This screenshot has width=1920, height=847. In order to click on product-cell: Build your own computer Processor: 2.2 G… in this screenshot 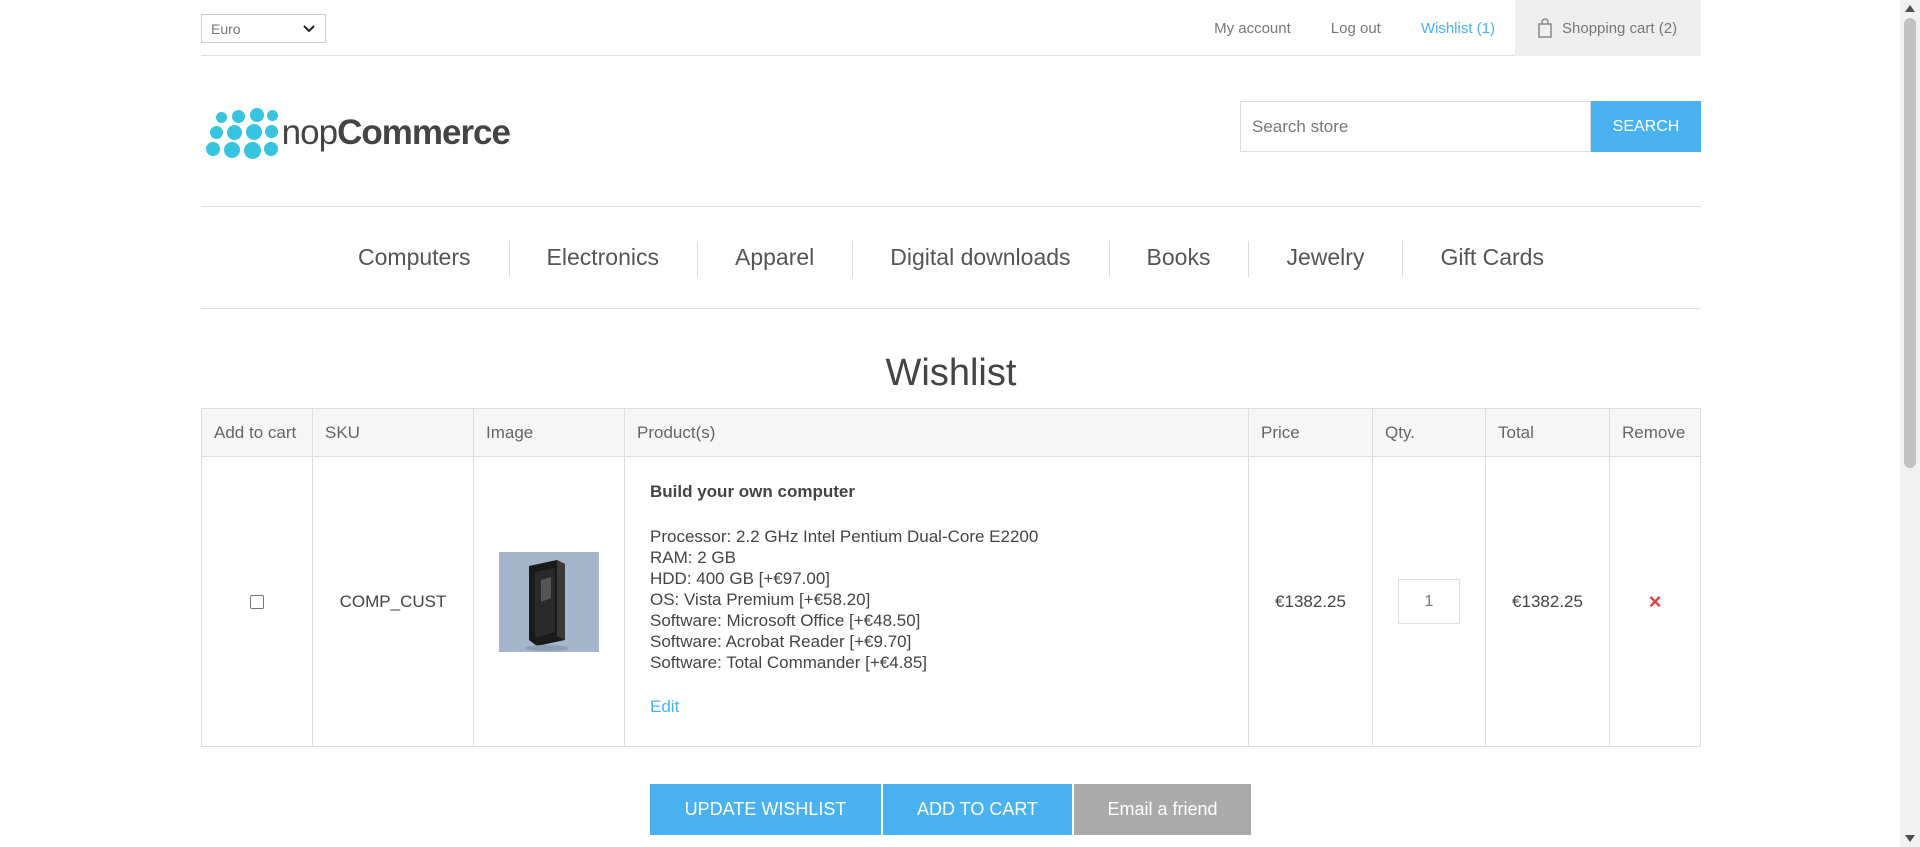, I will do `click(937, 601)`.